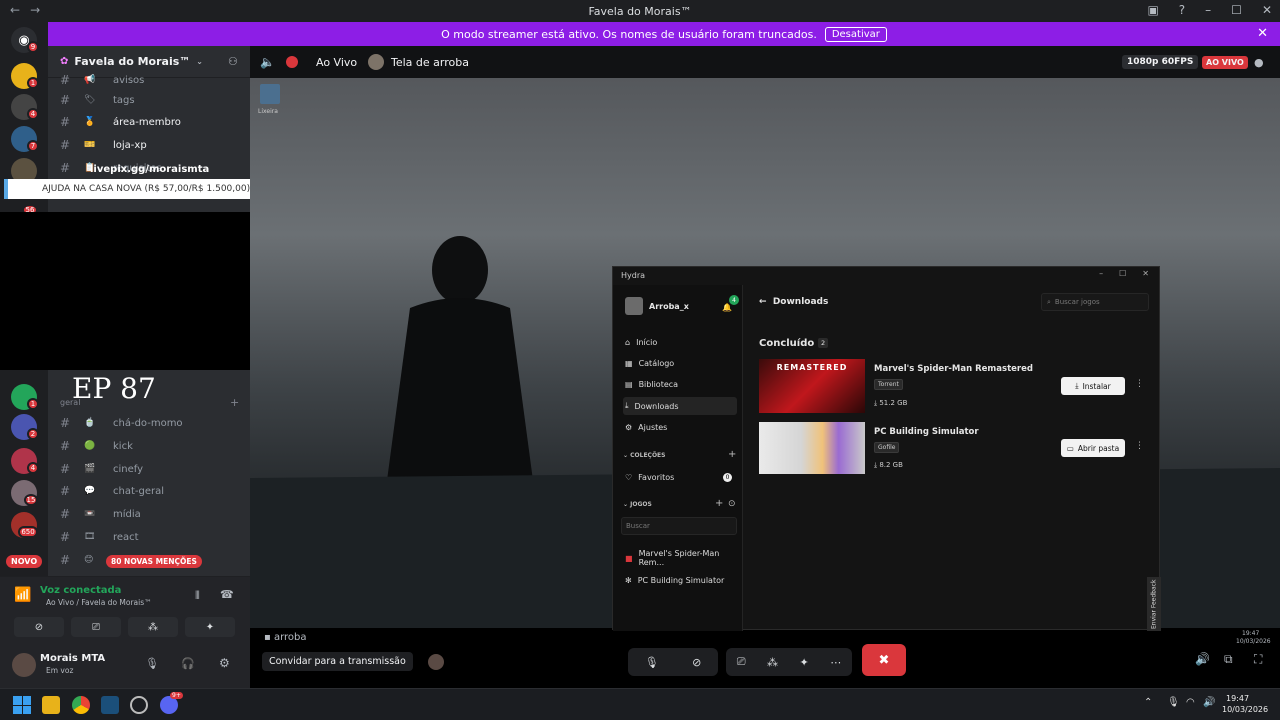 This screenshot has height=720, width=1280. Describe the element at coordinates (149, 514) in the screenshot. I see `channel-item: # 📼 mídia` at that location.